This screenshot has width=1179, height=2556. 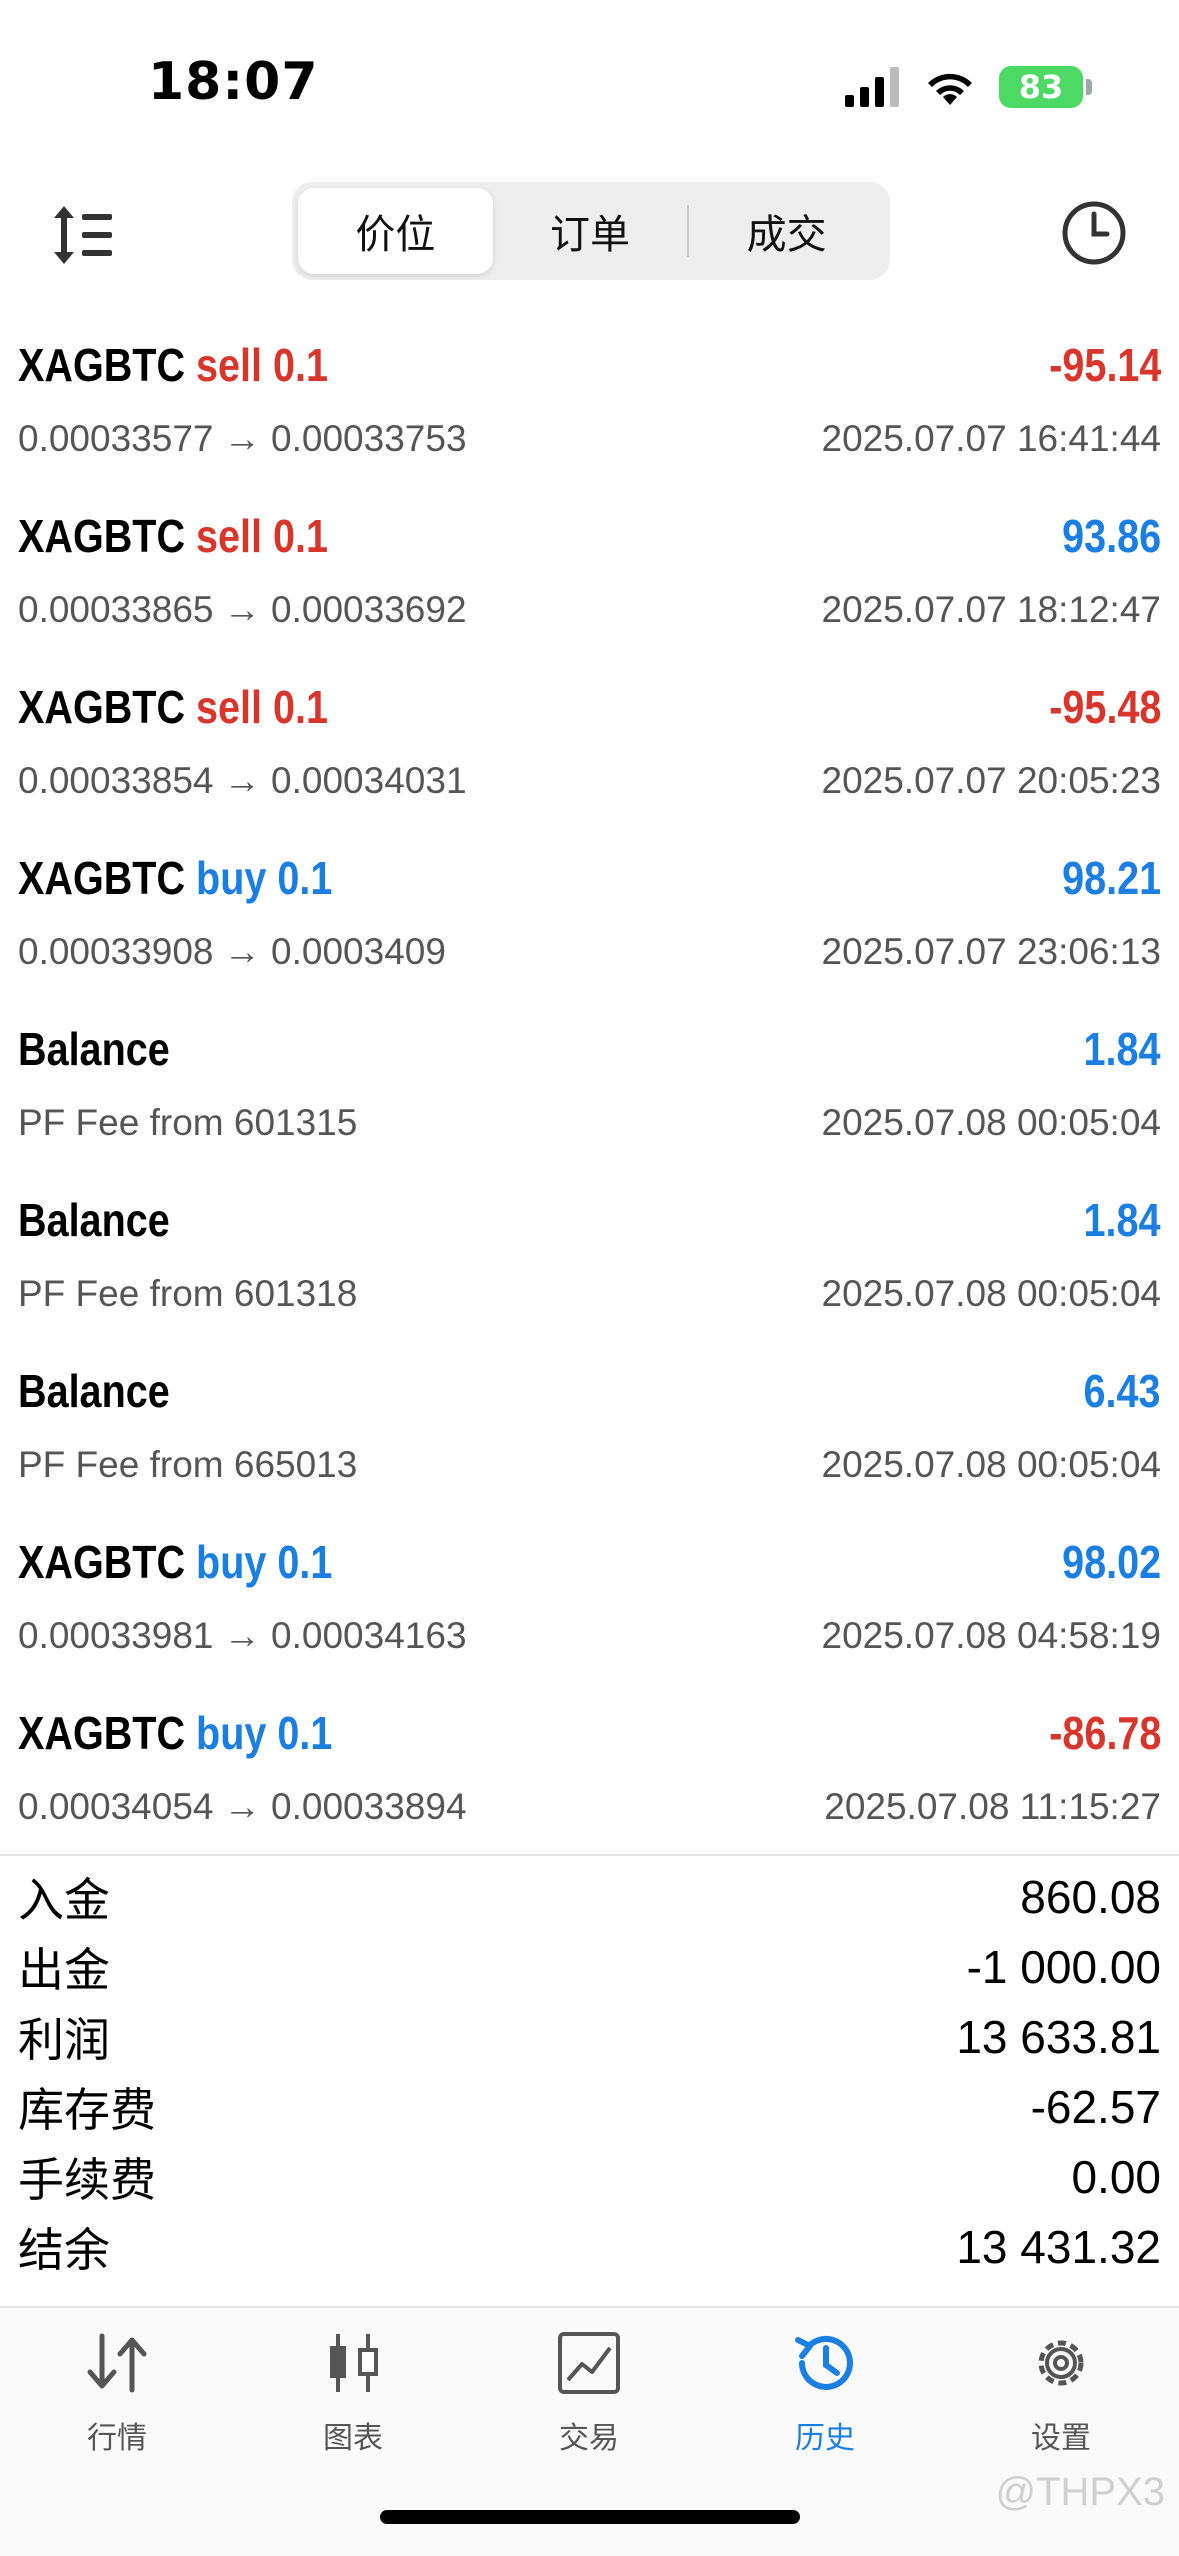 What do you see at coordinates (589, 2177) in the screenshot?
I see `summary-commission: 手续费 0.00` at bounding box center [589, 2177].